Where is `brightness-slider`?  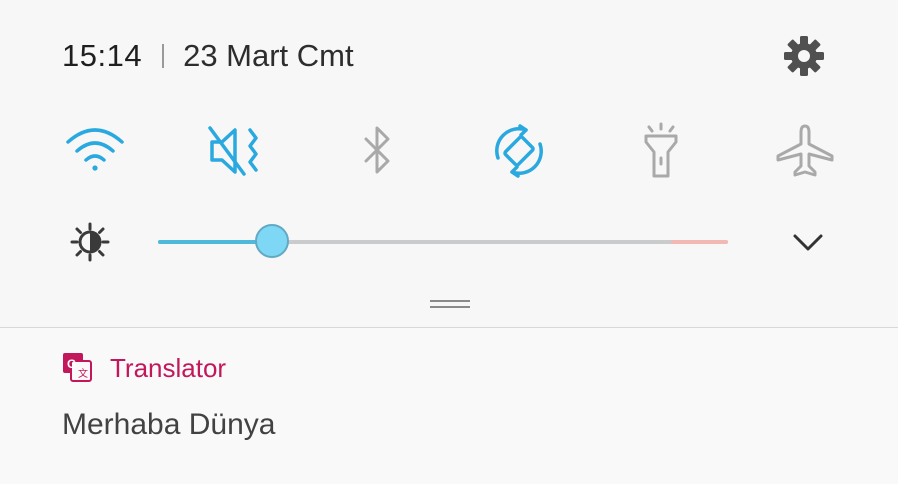 brightness-slider is located at coordinates (443, 241).